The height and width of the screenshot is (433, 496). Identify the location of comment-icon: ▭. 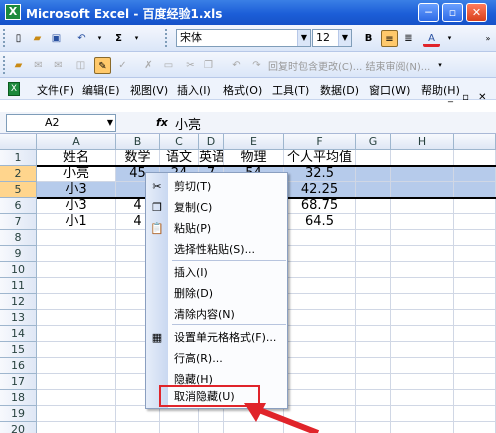
(168, 65).